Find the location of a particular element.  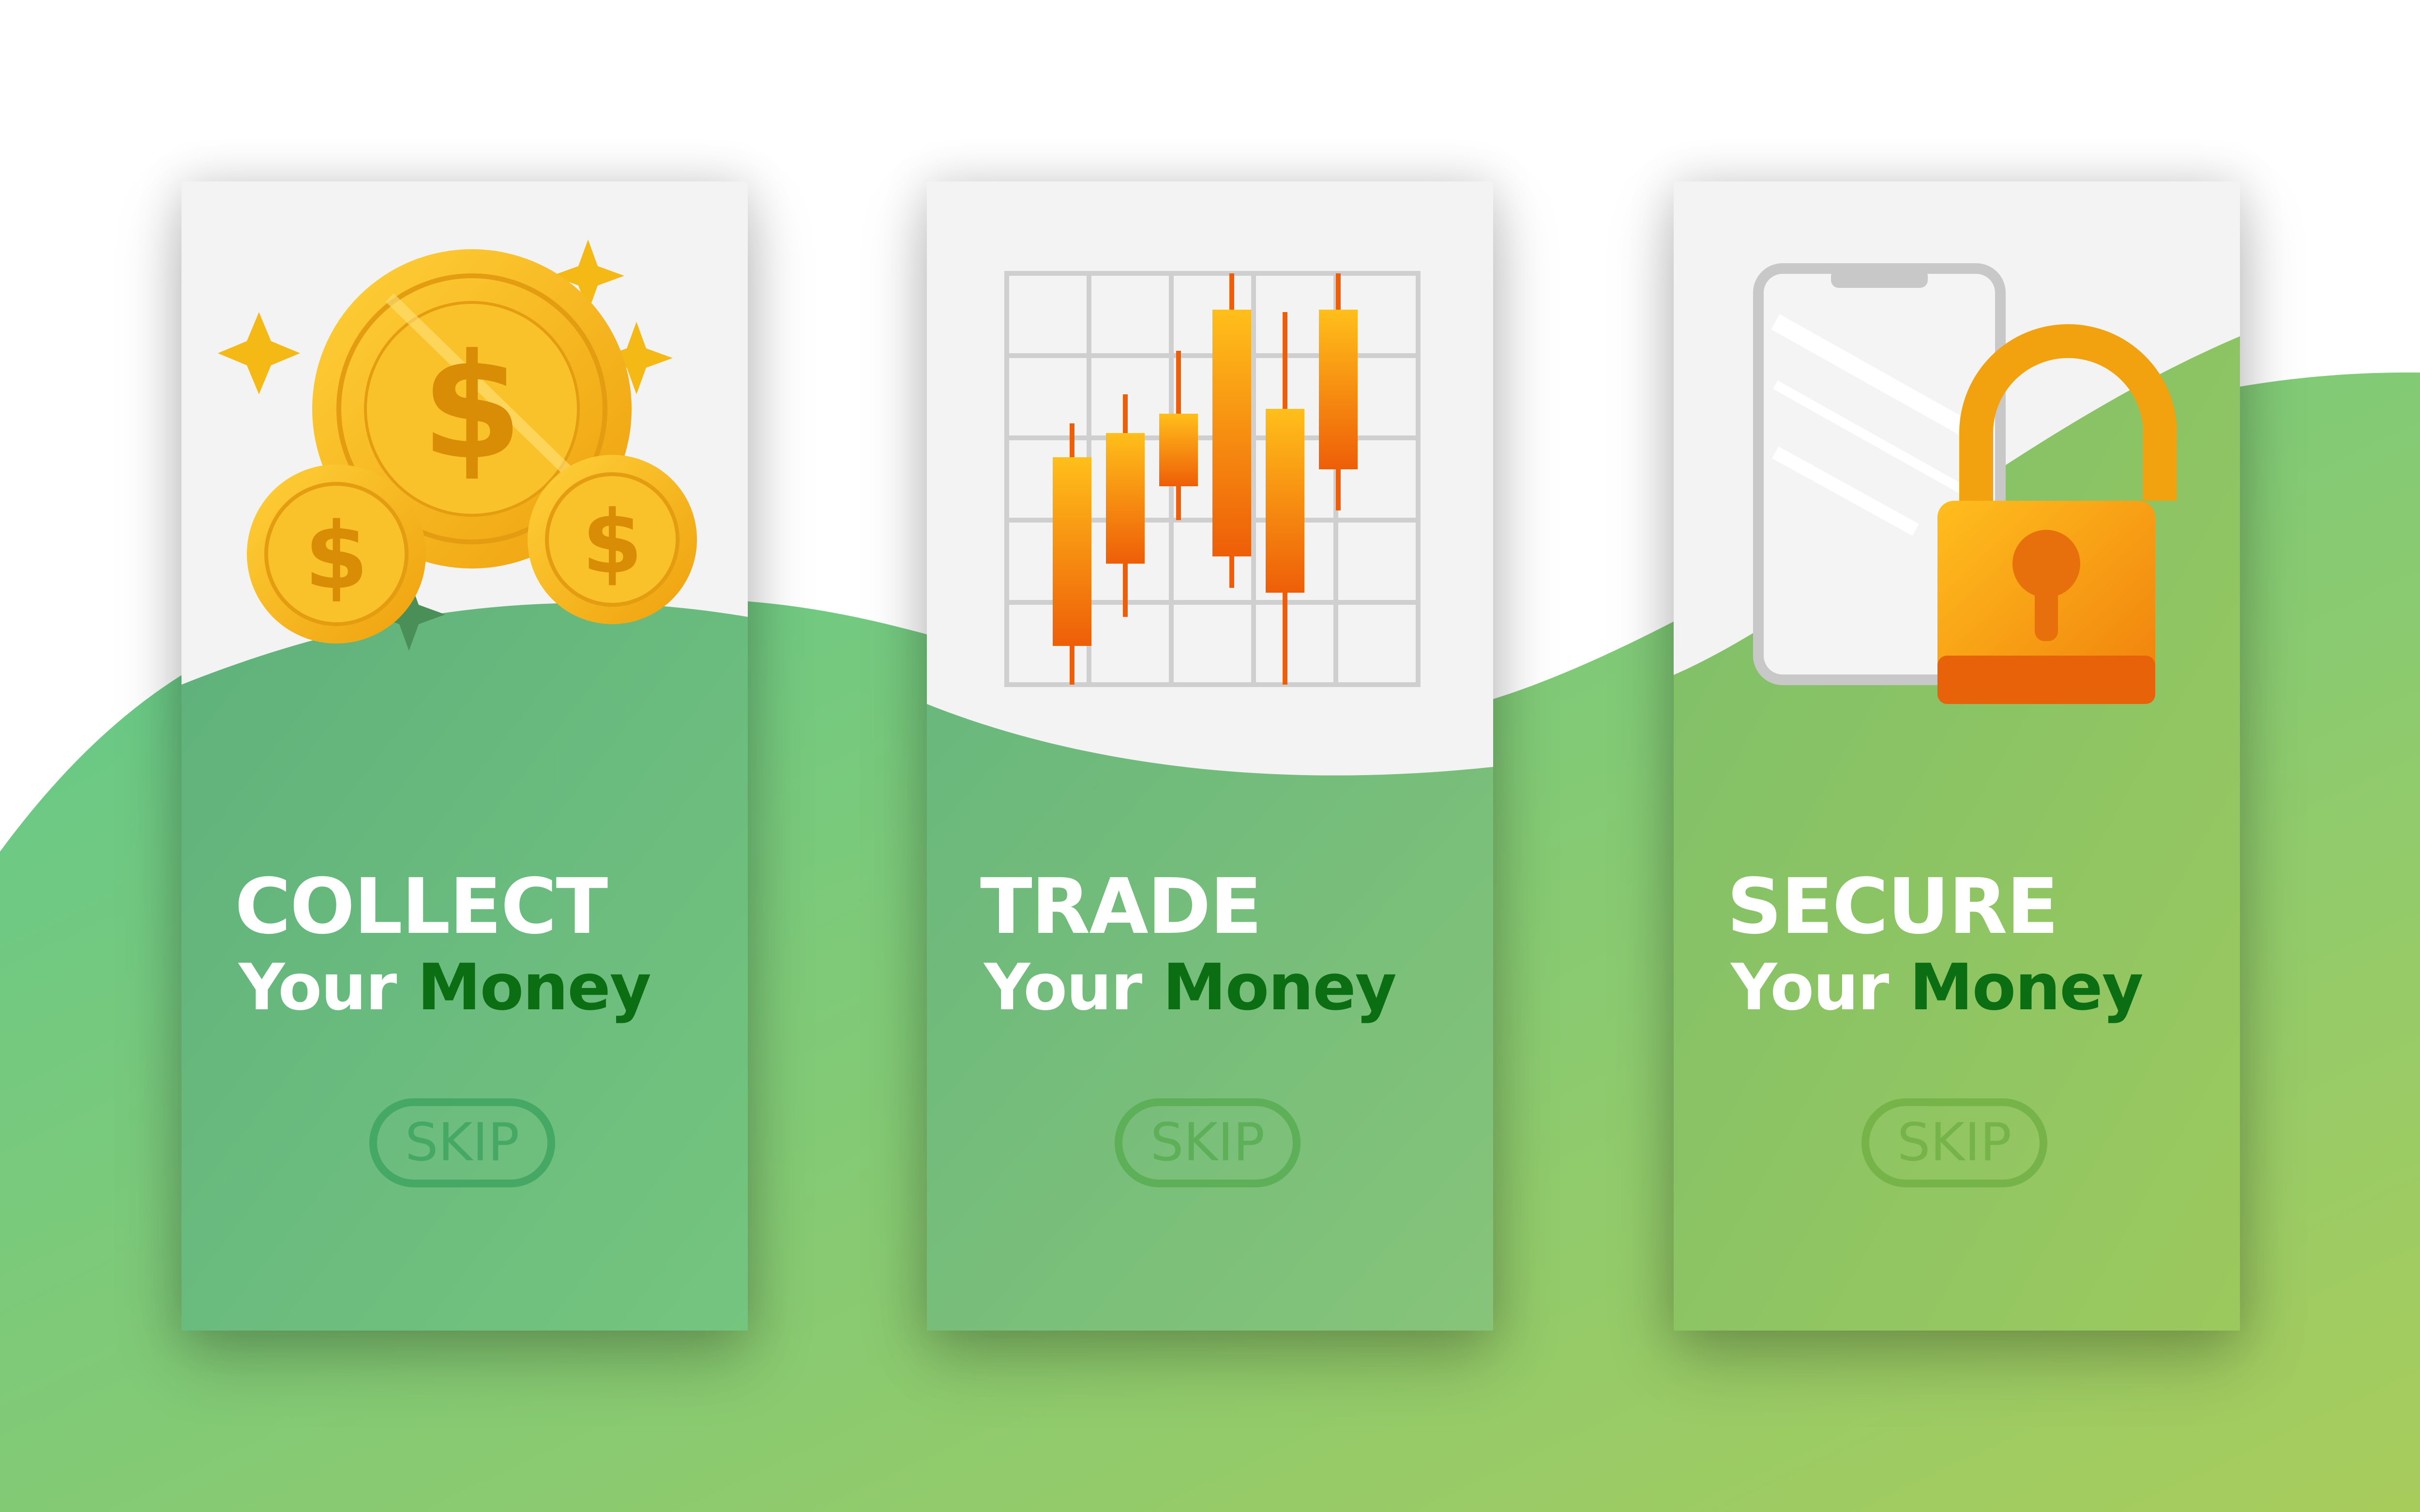

candlestick-chart-icon is located at coordinates (1212, 479).